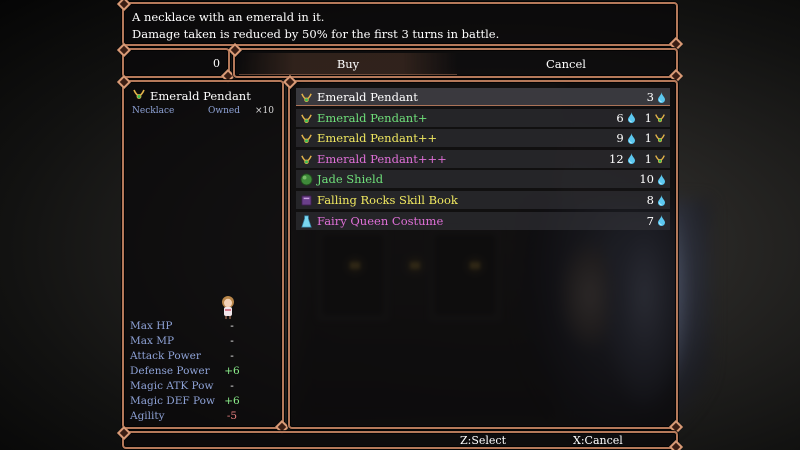  Describe the element at coordinates (170, 371) in the screenshot. I see `stat-label: Defense Power` at that location.